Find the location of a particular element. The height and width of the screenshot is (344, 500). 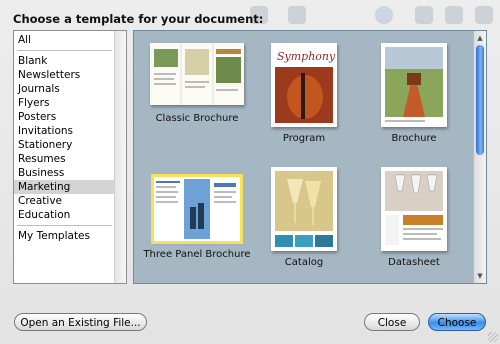

choose-button: Choose is located at coordinates (457, 322).